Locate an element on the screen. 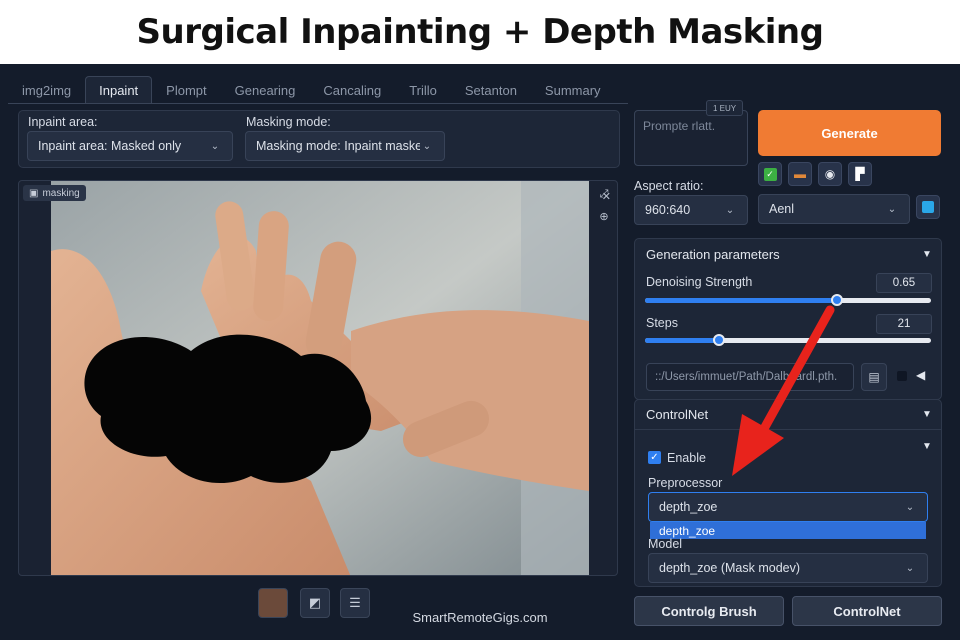  preprocessor-select: depth_zoe ⌄ is located at coordinates (788, 507).